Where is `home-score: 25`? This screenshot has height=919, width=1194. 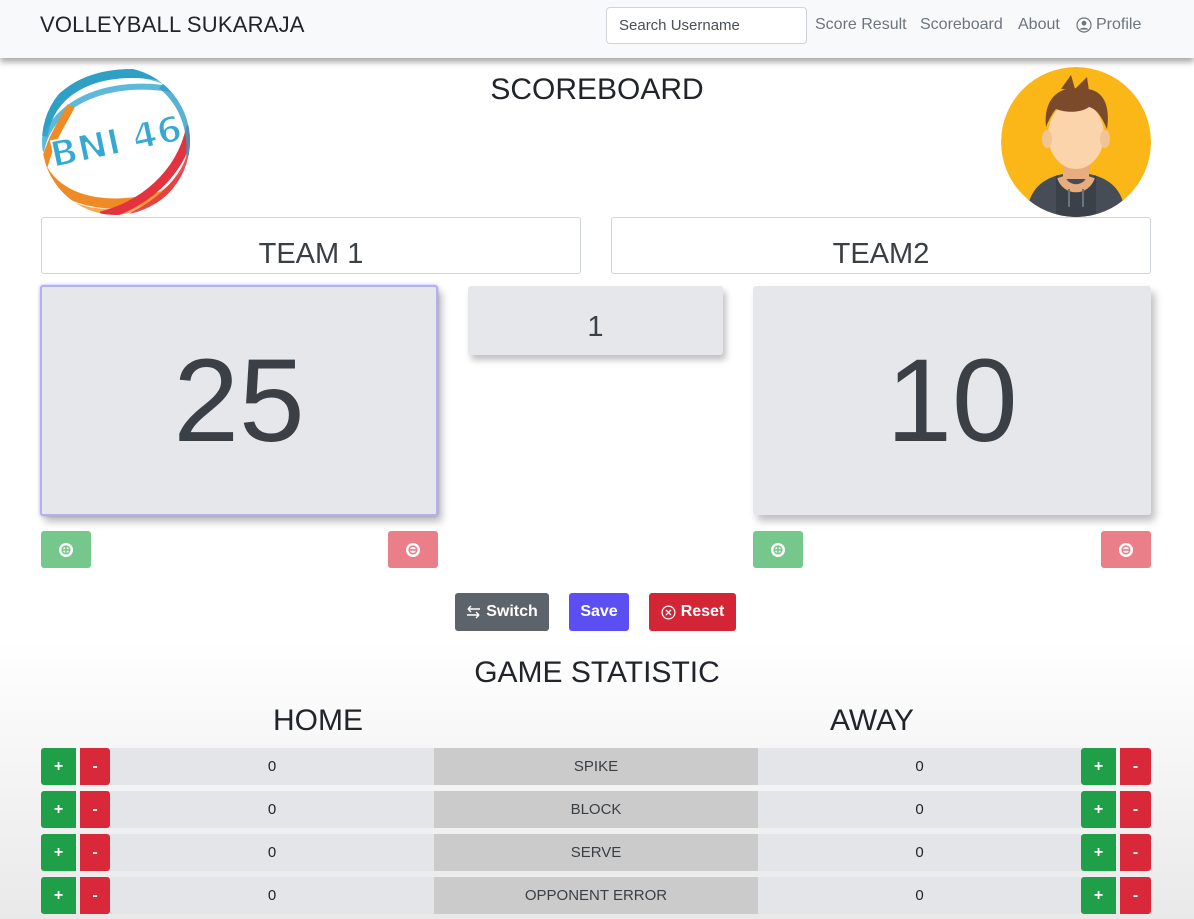 home-score: 25 is located at coordinates (239, 400).